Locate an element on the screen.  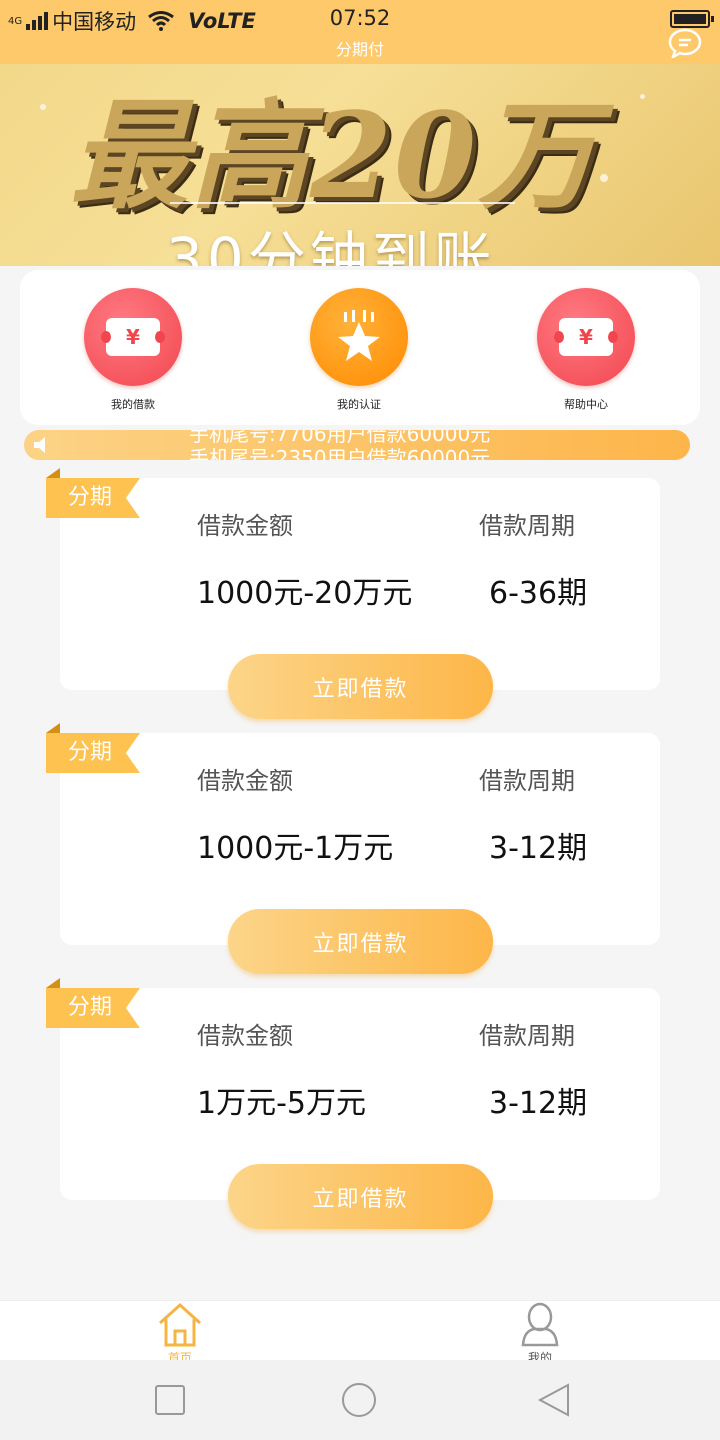
quick-nav-card: ¥ 我的借款 我的认证 ¥ 帮助中心 is located at coordinates (360, 347).